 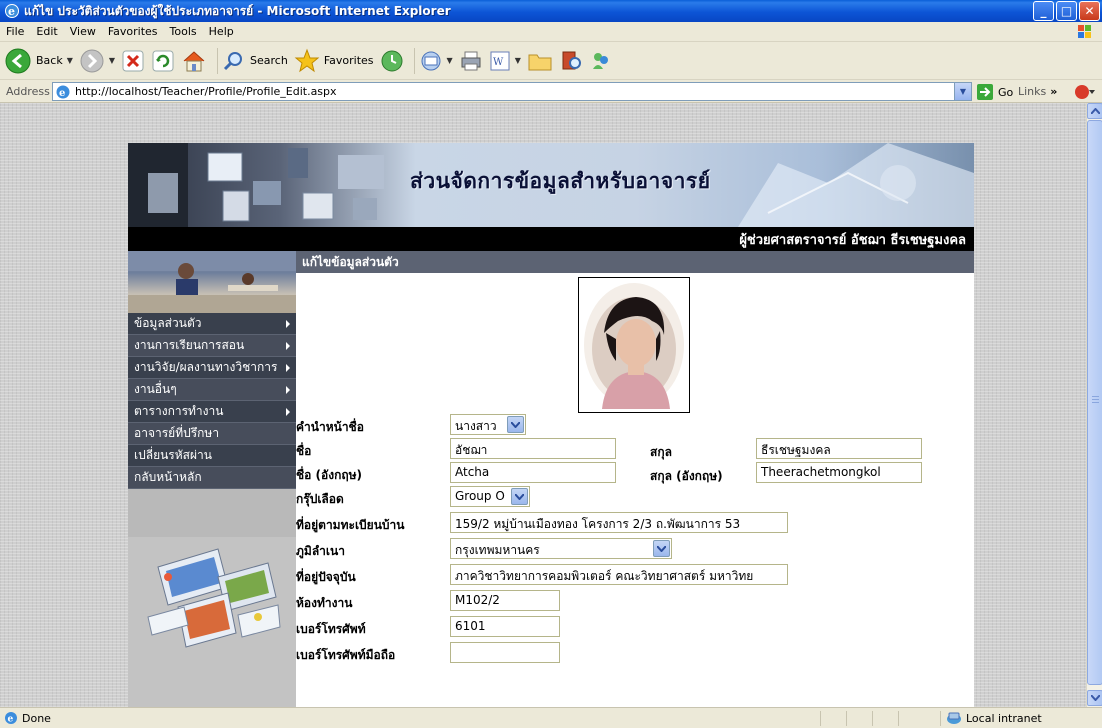 I want to click on back-button: Back ▼, so click(x=38, y=61).